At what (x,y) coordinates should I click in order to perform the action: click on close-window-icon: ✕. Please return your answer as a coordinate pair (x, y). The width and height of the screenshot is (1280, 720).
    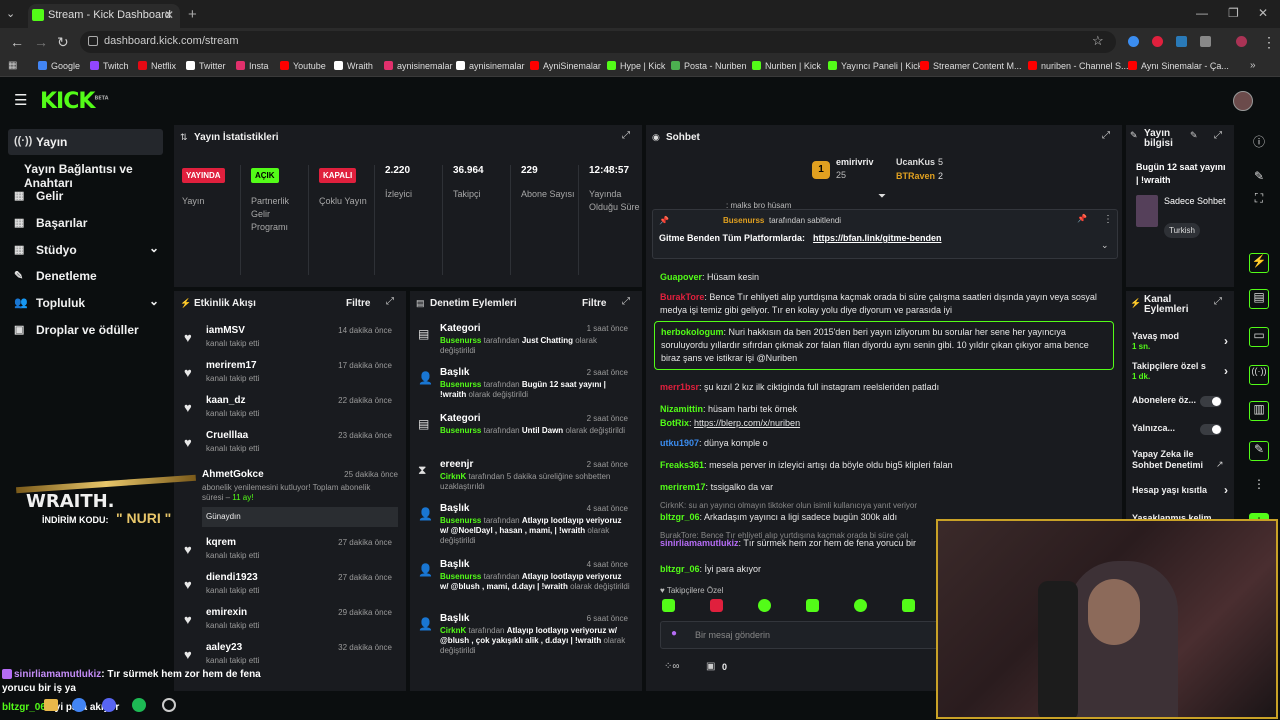
    Looking at the image, I should click on (1263, 13).